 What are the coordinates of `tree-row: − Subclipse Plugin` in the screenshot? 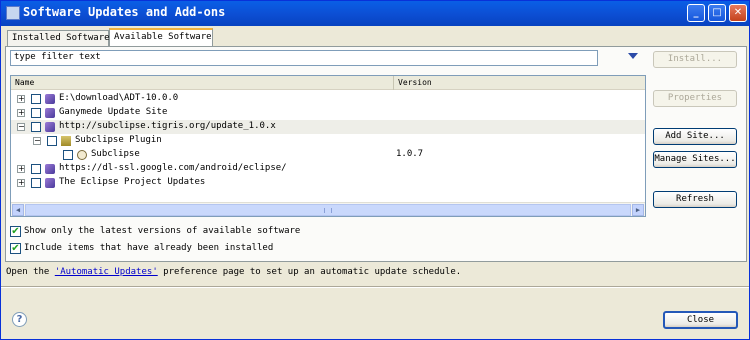 It's located at (328, 141).